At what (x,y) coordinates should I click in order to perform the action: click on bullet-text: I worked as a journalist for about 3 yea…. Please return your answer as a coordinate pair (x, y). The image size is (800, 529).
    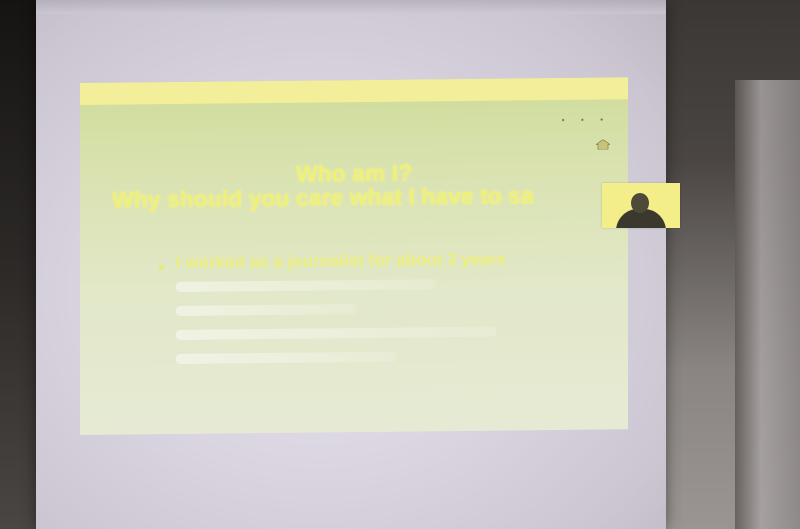
    Looking at the image, I should click on (341, 260).